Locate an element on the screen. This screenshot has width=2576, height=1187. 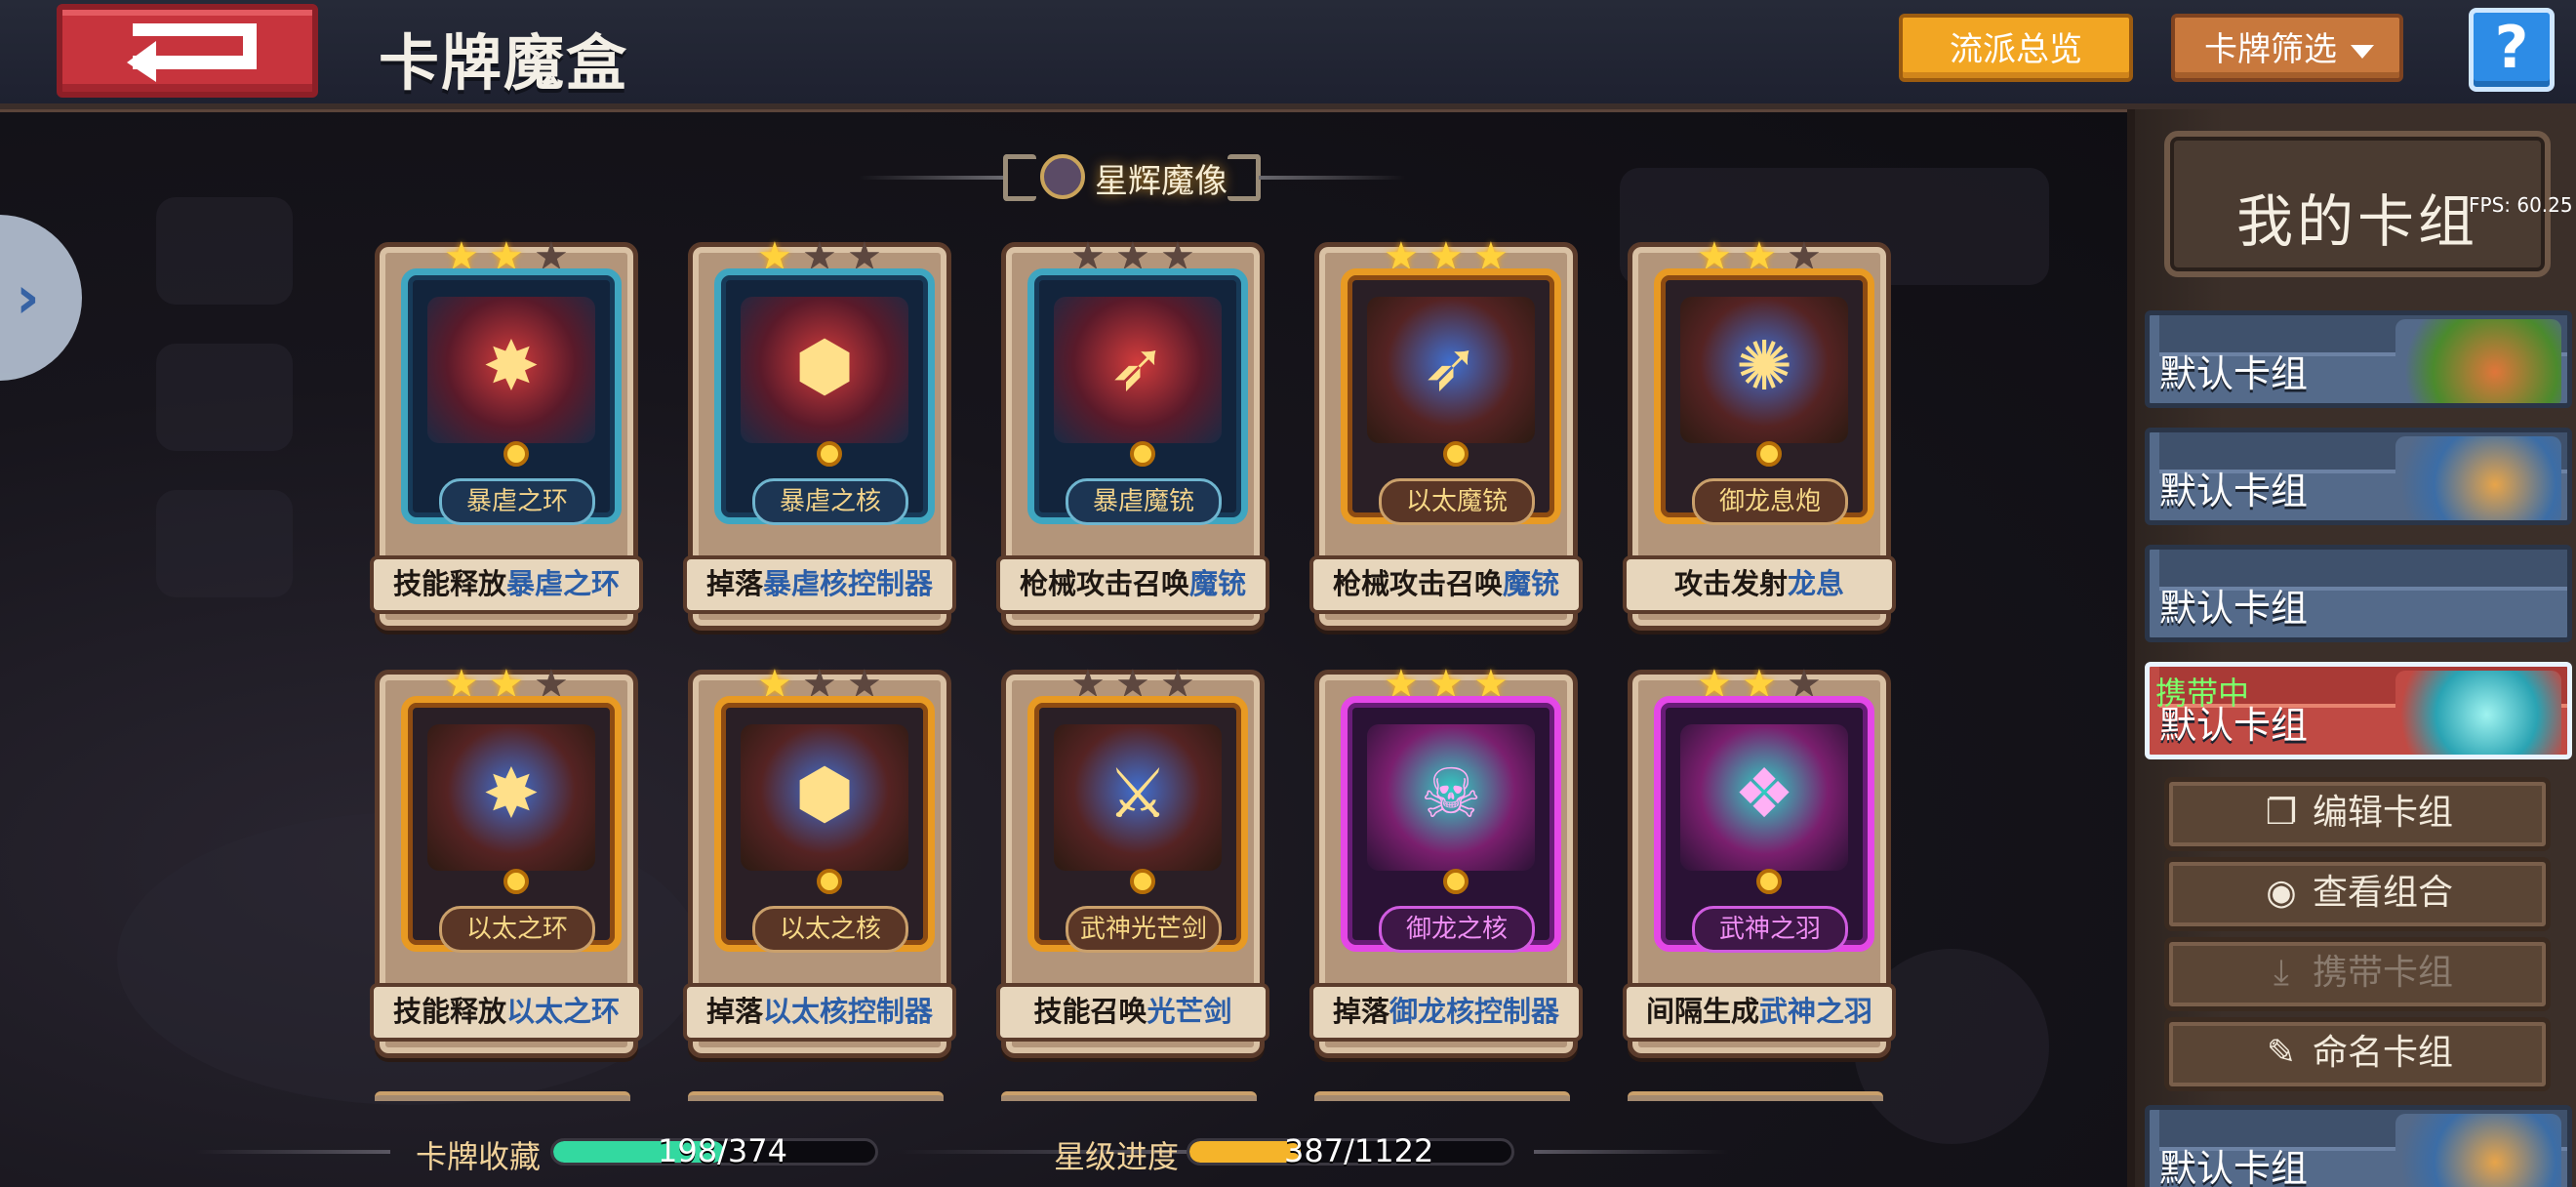
dragon-core-icon: ☠ is located at coordinates (1451, 794).